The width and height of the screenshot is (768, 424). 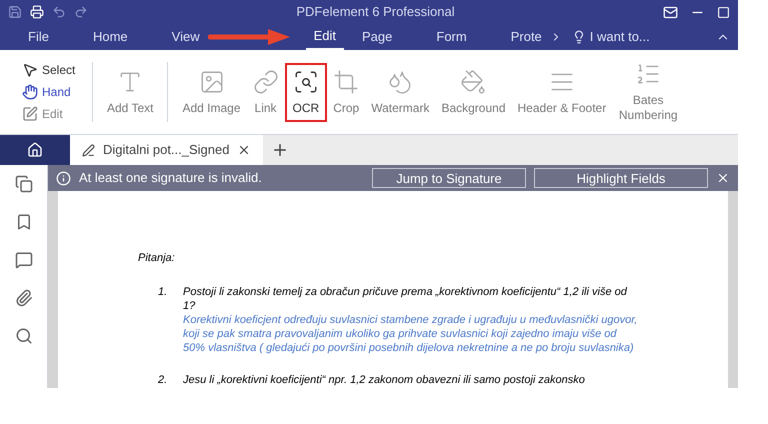 What do you see at coordinates (157, 258) in the screenshot?
I see `heading-text: Pitanja:` at bounding box center [157, 258].